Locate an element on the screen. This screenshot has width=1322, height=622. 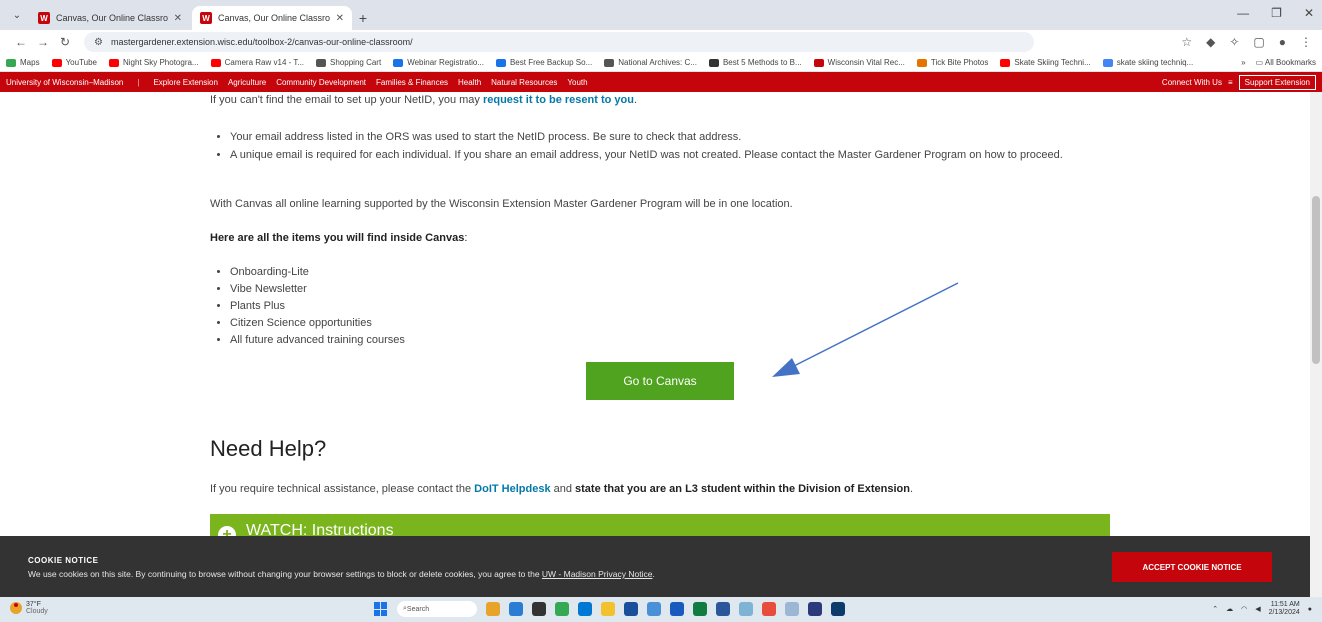
browser-tab-active: W Canvas, Our Online Classroom ✕ is located at coordinates (272, 18).